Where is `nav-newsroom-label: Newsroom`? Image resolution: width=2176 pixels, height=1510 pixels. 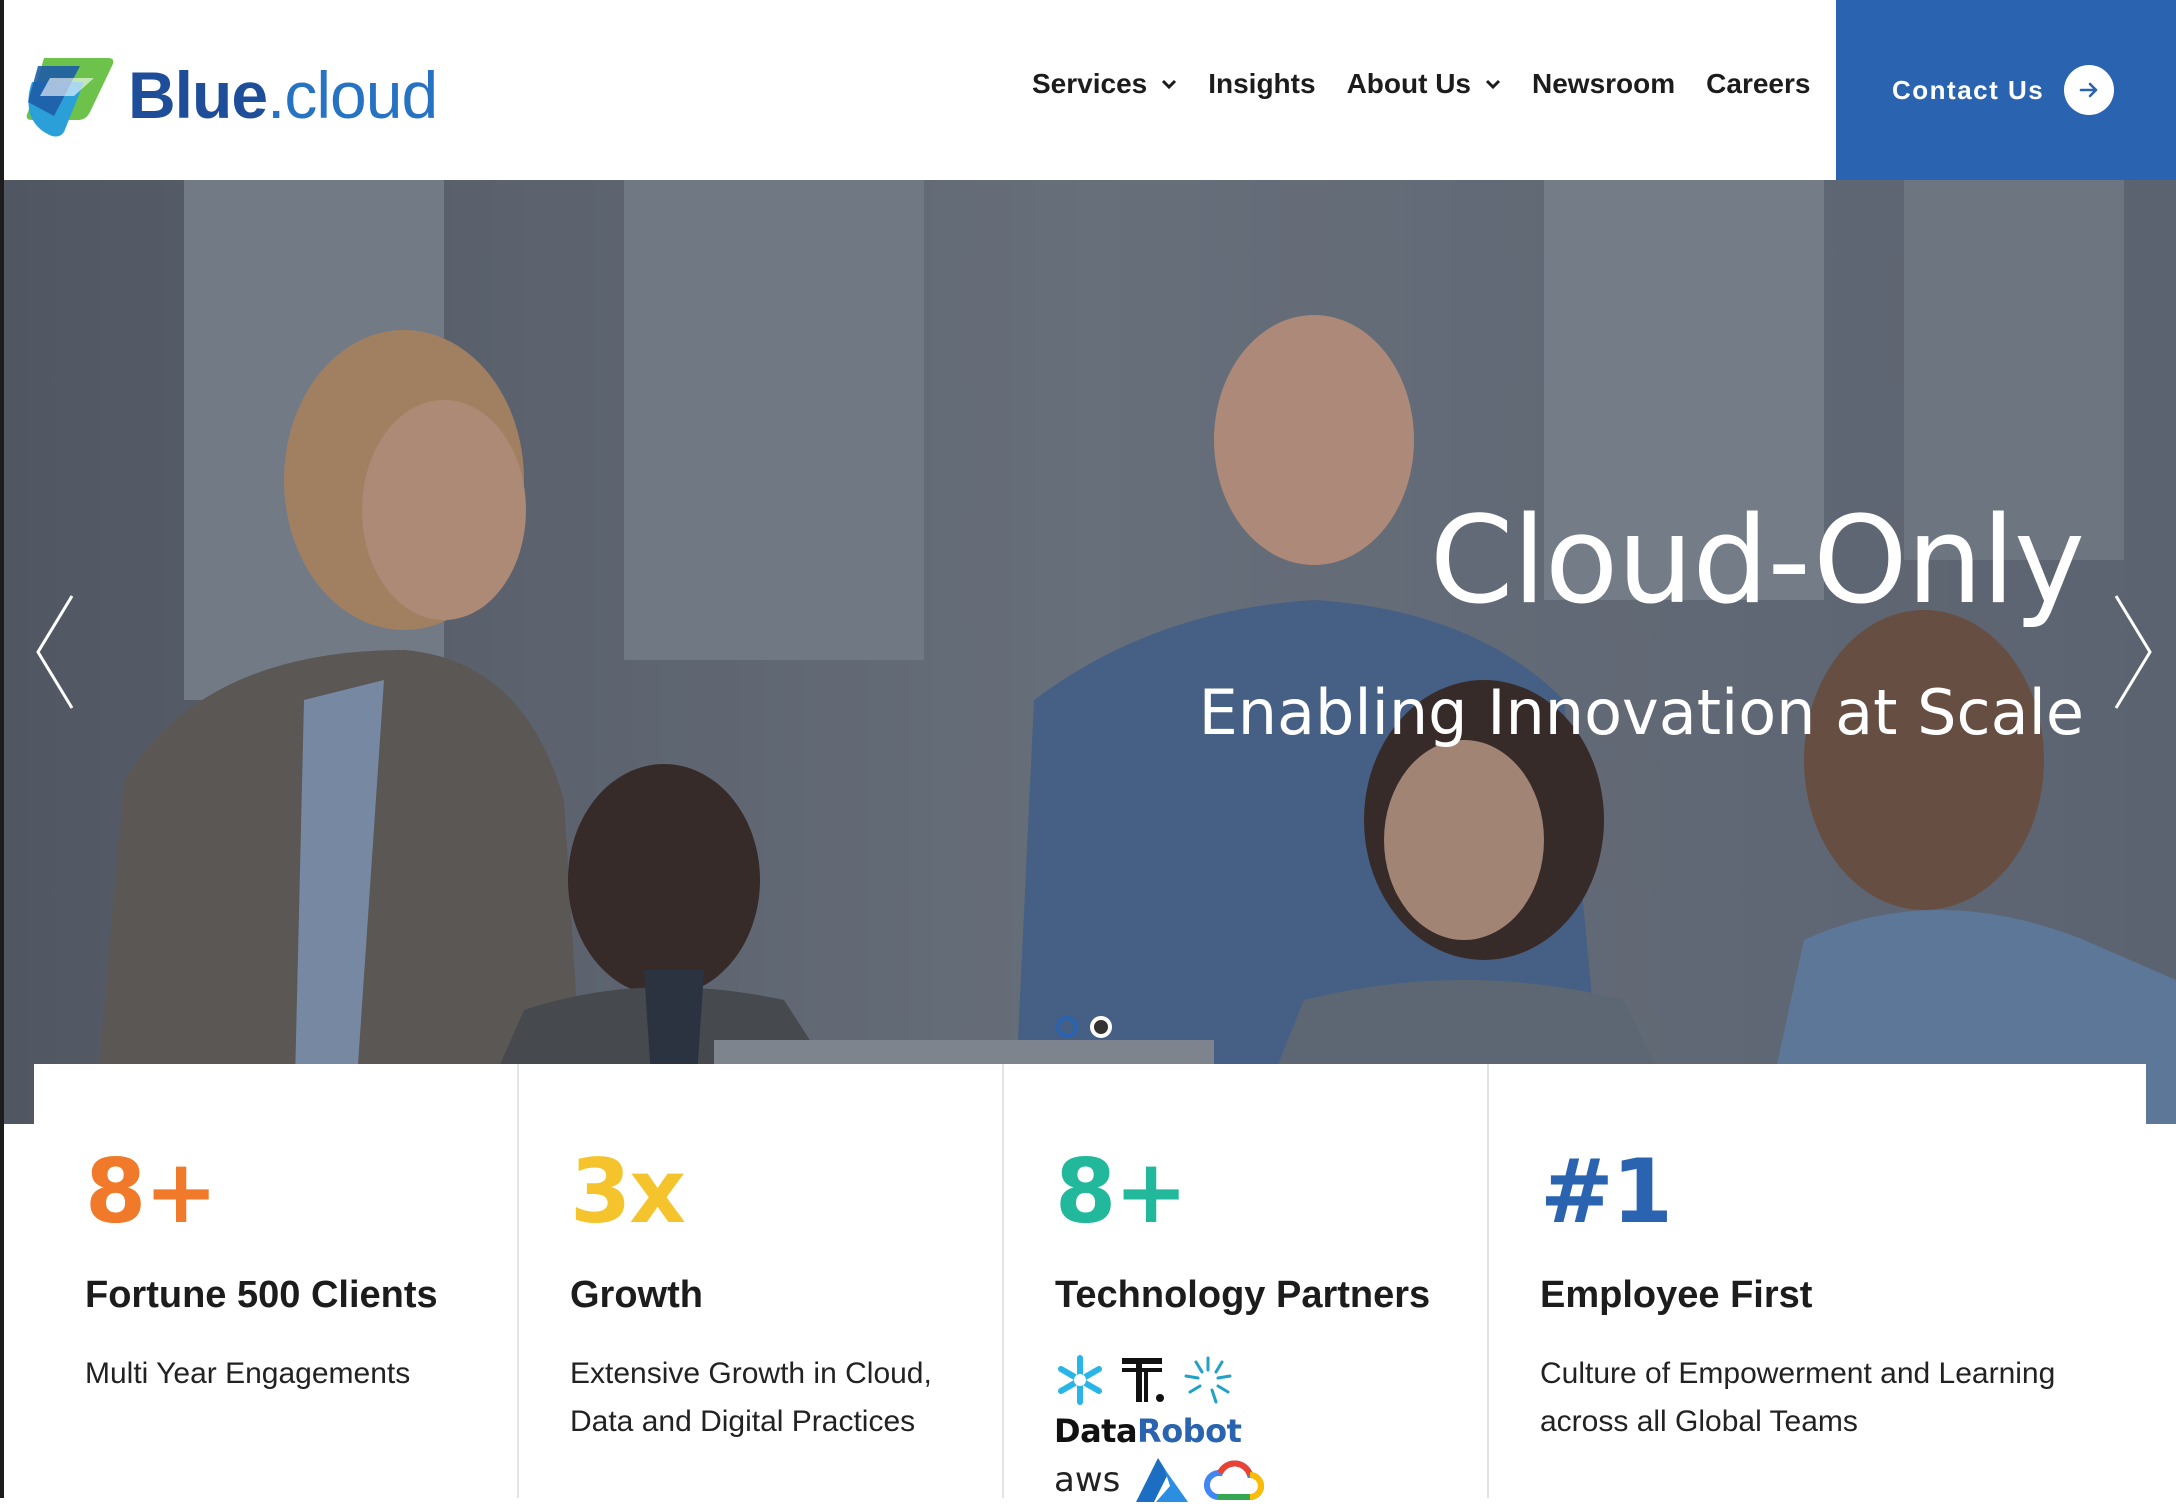 nav-newsroom-label: Newsroom is located at coordinates (1604, 83).